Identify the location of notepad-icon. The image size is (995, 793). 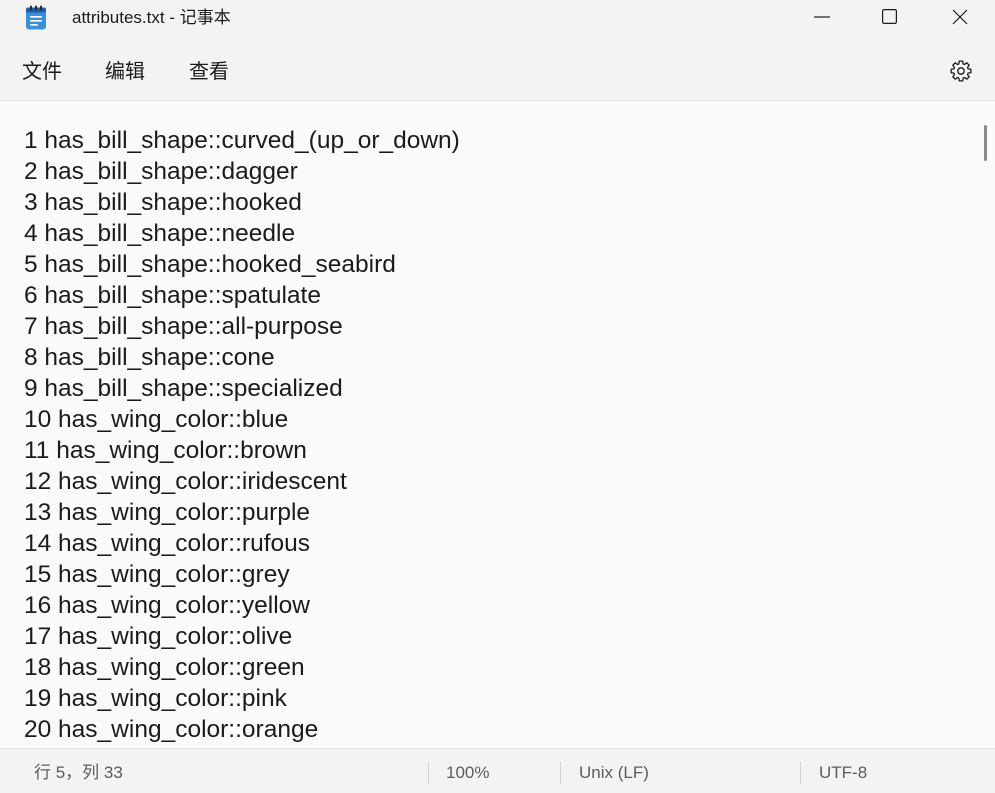
(36, 17).